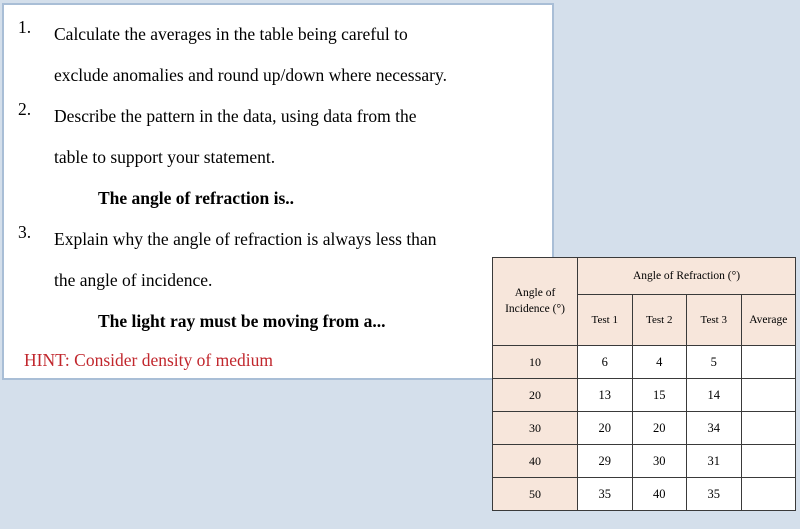 This screenshot has height=529, width=800. What do you see at coordinates (714, 428) in the screenshot?
I see `cell-test3-30: 34` at bounding box center [714, 428].